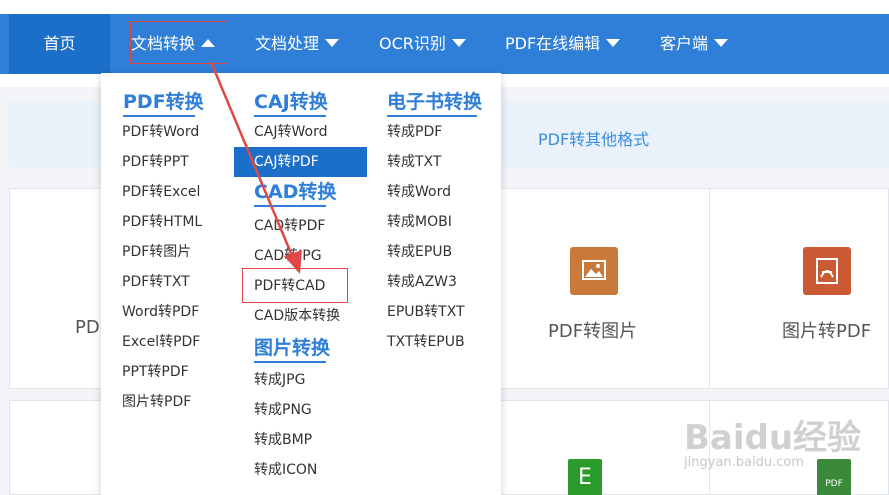  What do you see at coordinates (744, 462) in the screenshot?
I see `baidu-watermark-url: jingyan.baidu.com` at bounding box center [744, 462].